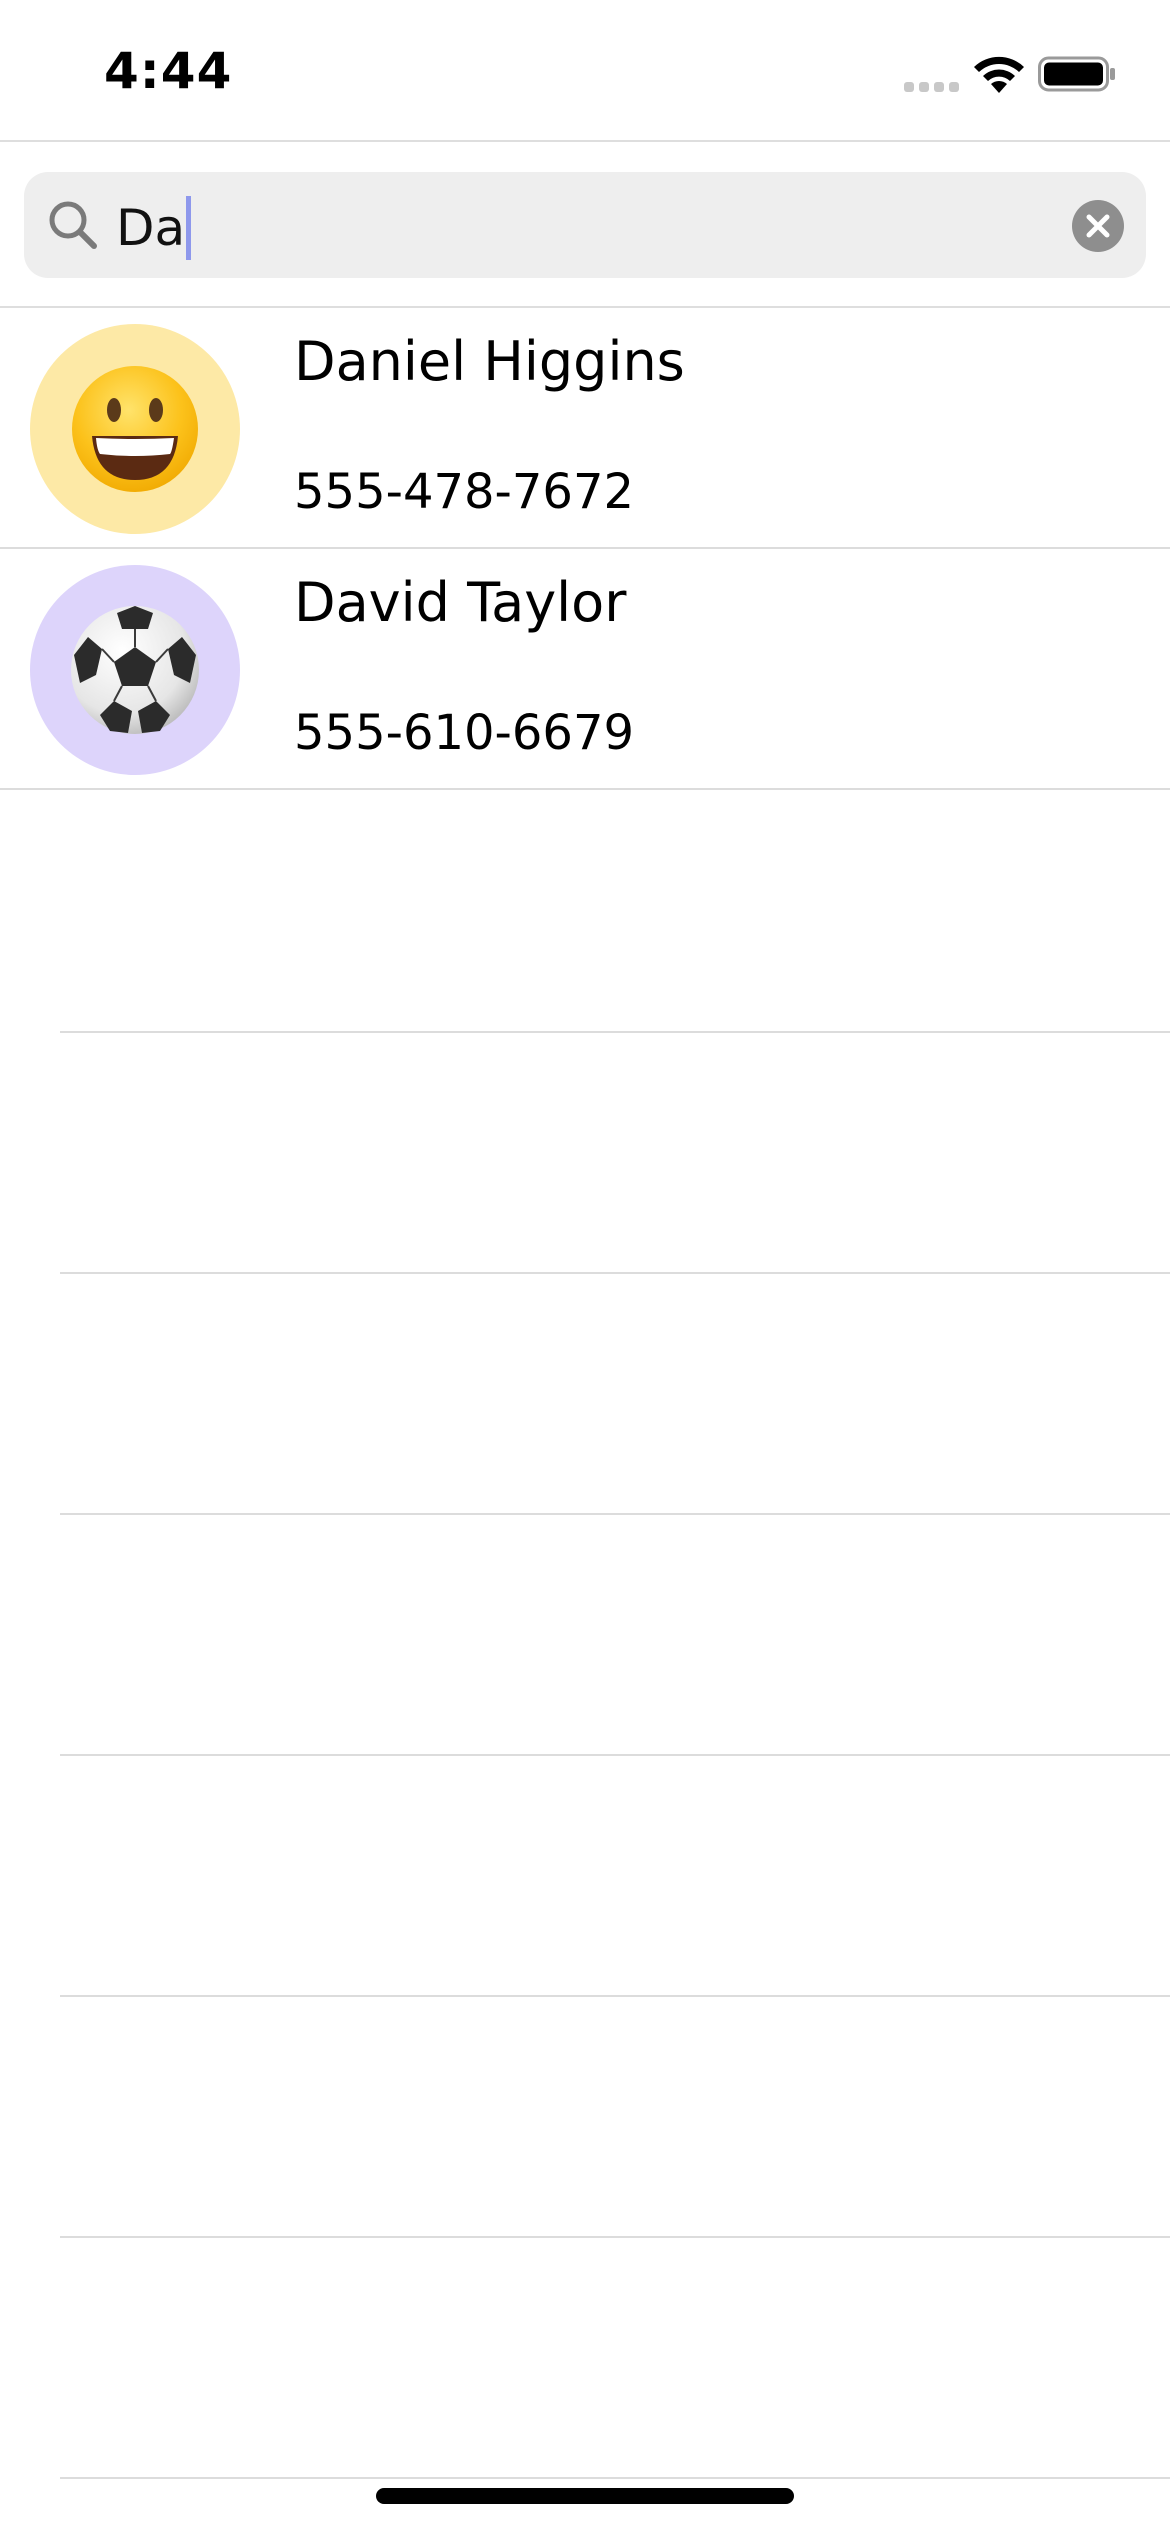 This screenshot has height=2532, width=1170. Describe the element at coordinates (999, 74) in the screenshot. I see `wifi-icon` at that location.